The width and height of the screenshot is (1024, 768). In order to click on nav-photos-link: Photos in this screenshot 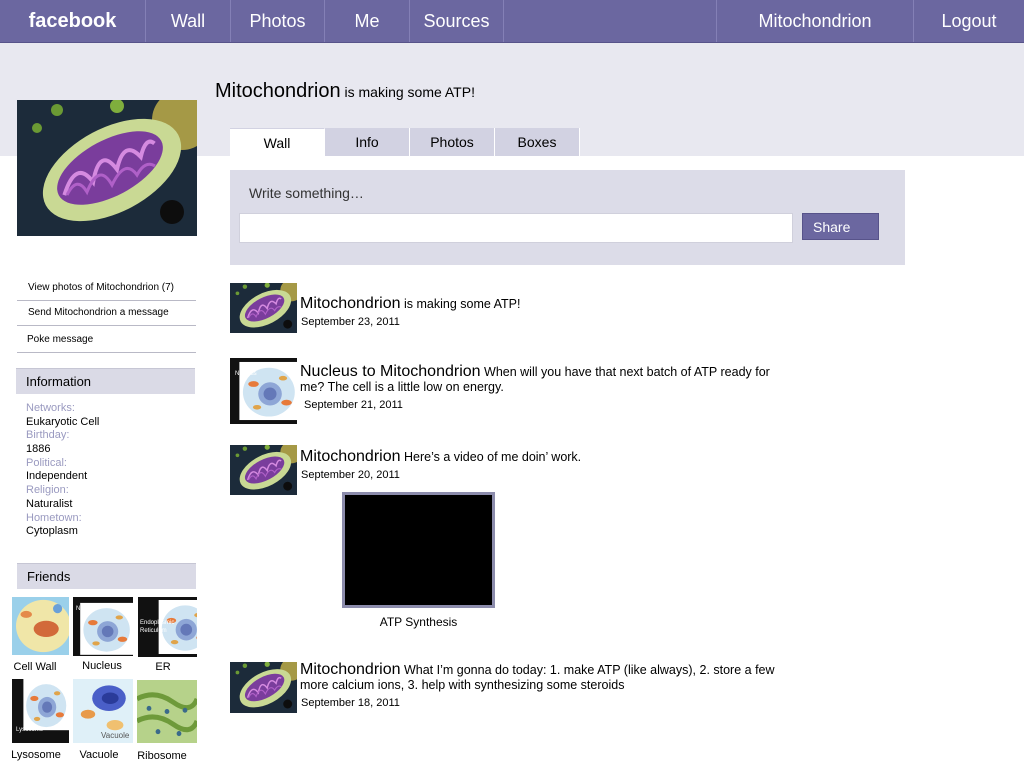, I will do `click(278, 21)`.